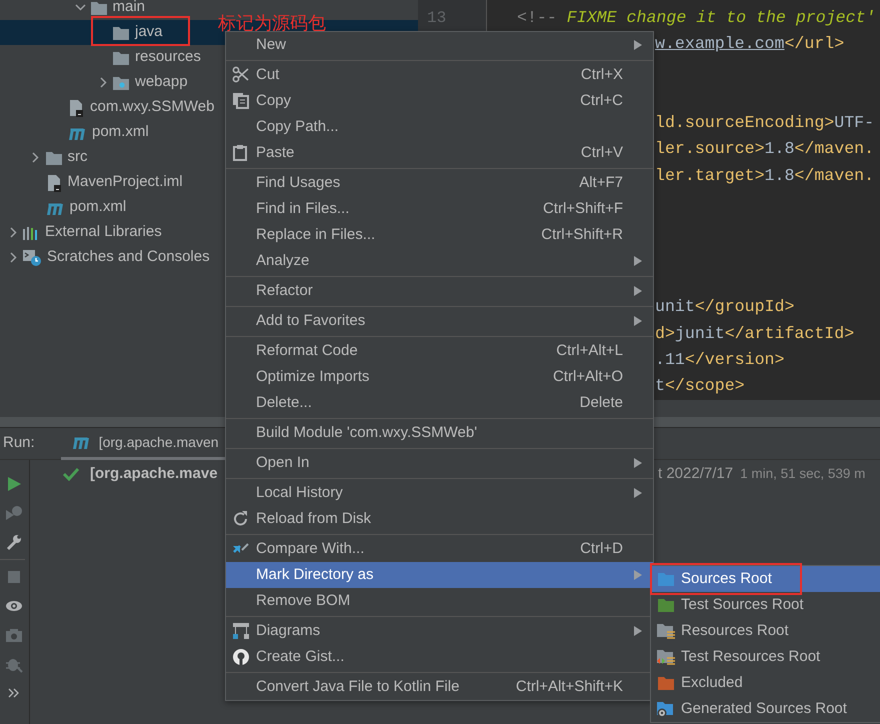 This screenshot has width=880, height=724. What do you see at coordinates (764, 123) in the screenshot?
I see `code-line: ld.sourceEncoding>UTF-` at bounding box center [764, 123].